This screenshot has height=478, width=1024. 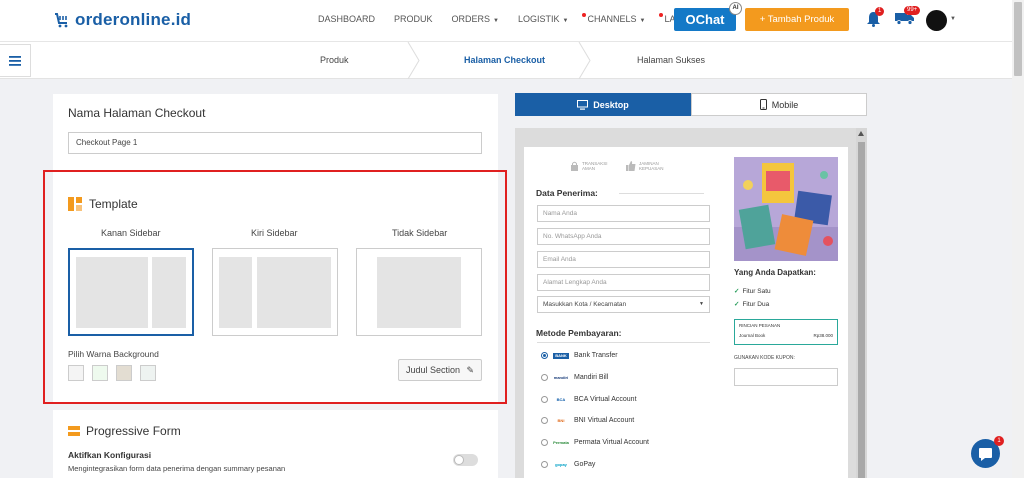 I want to click on breadcrumb-halaman-checkout: Halaman Checkout, so click(x=504, y=60).